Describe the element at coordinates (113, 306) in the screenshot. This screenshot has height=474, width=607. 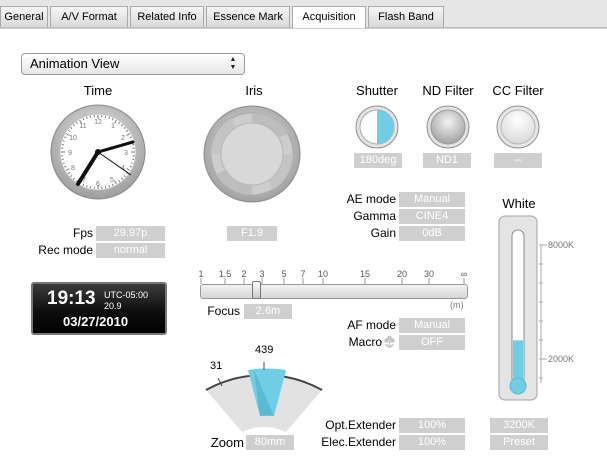
I see `timecode-seconds: 20.9` at that location.